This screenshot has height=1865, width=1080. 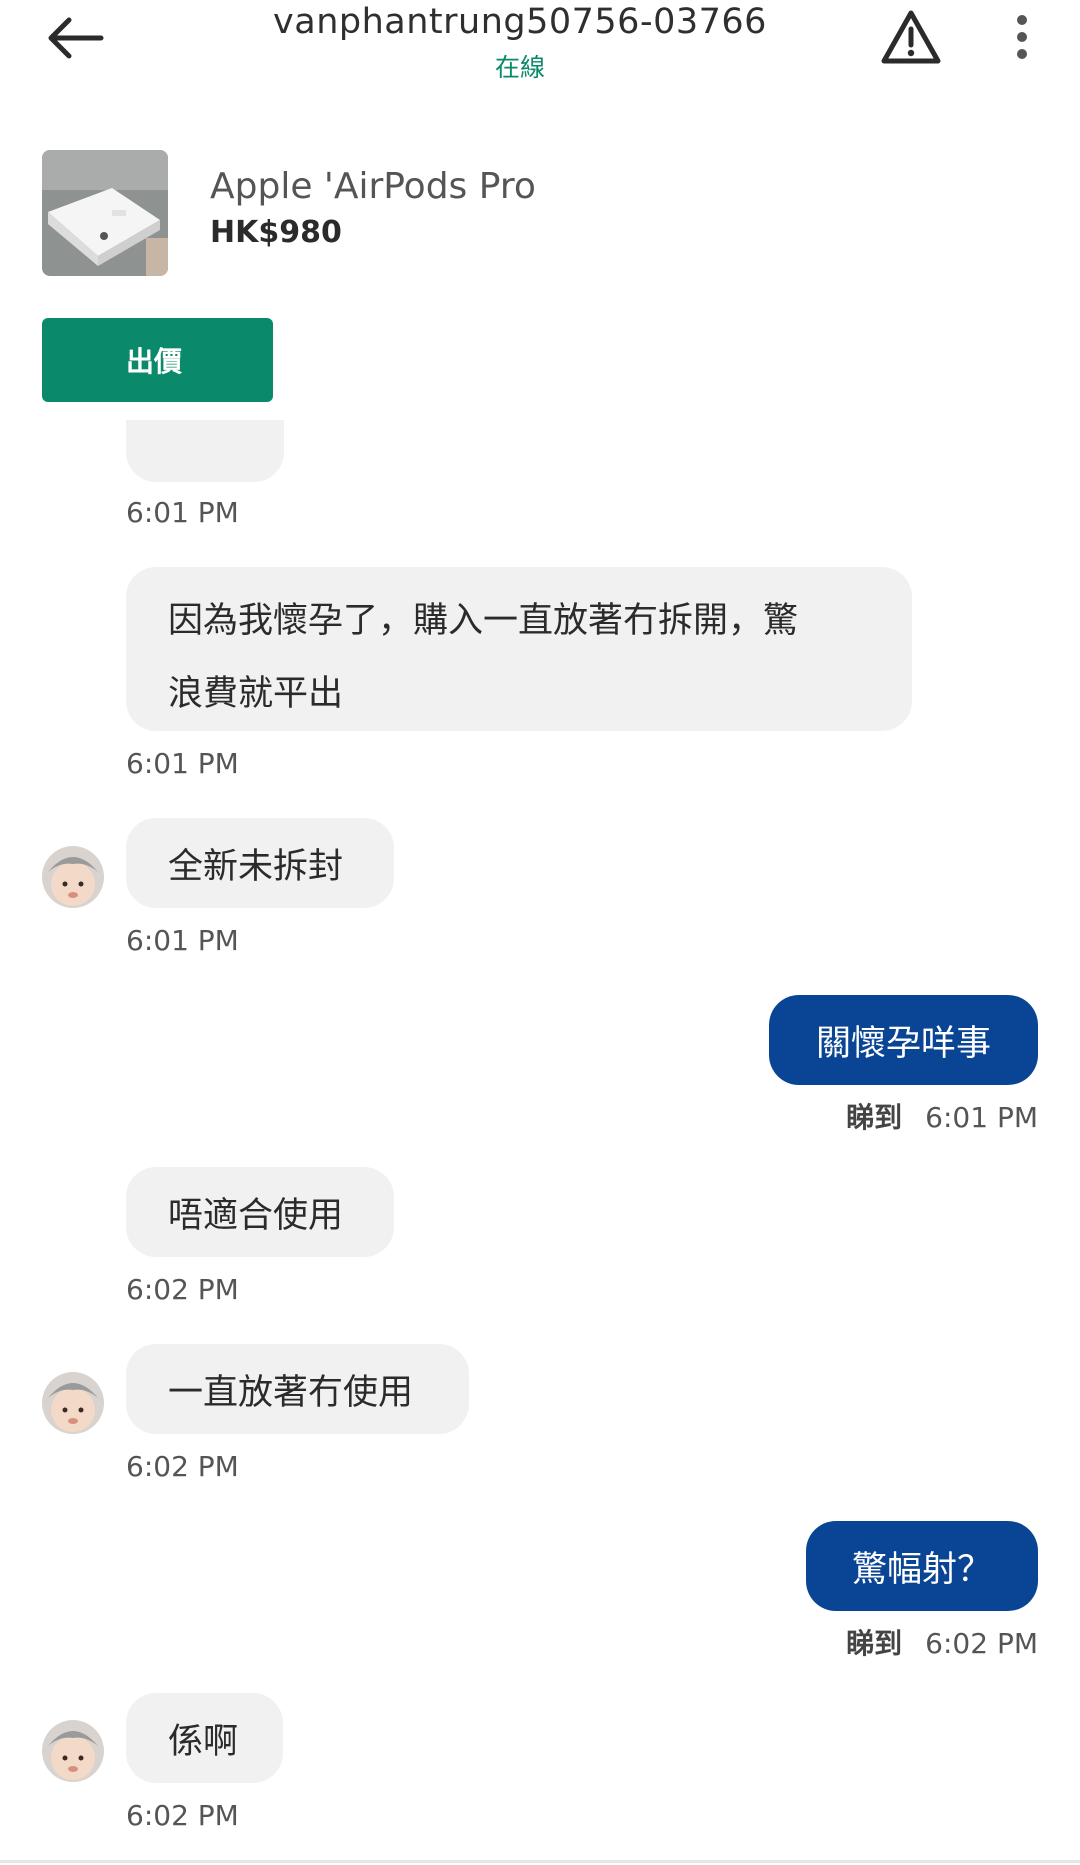 I want to click on message-bubble-incoming: 因為我懷孕了，購入一直放著冇拆開，驚 浪費就平出, so click(x=519, y=649).